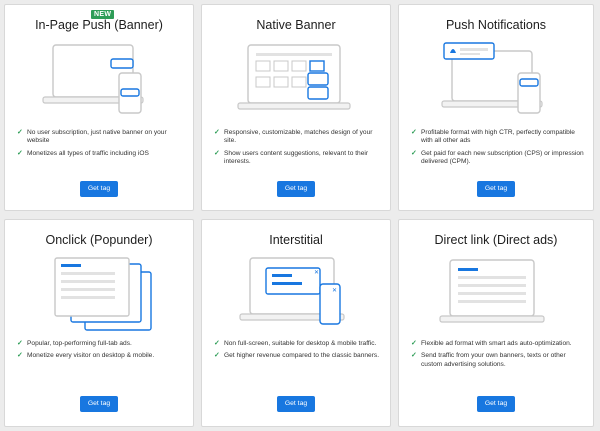  Describe the element at coordinates (292, 291) in the screenshot. I see `laptop-overlay-illustration: ✕ ✕` at that location.